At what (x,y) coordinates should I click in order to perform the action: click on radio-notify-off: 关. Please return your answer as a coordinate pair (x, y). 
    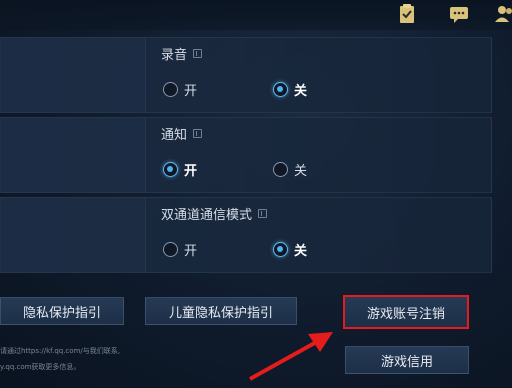
    Looking at the image, I should click on (290, 169).